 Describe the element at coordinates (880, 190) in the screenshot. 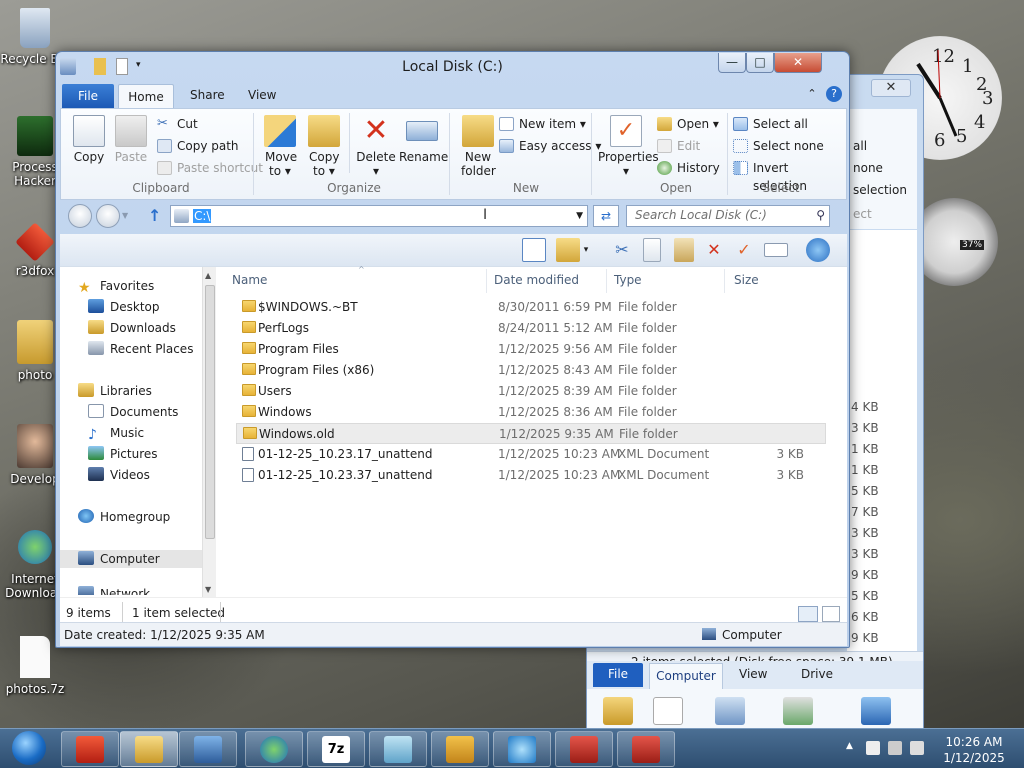

I see `back-invert-selection: selection` at that location.